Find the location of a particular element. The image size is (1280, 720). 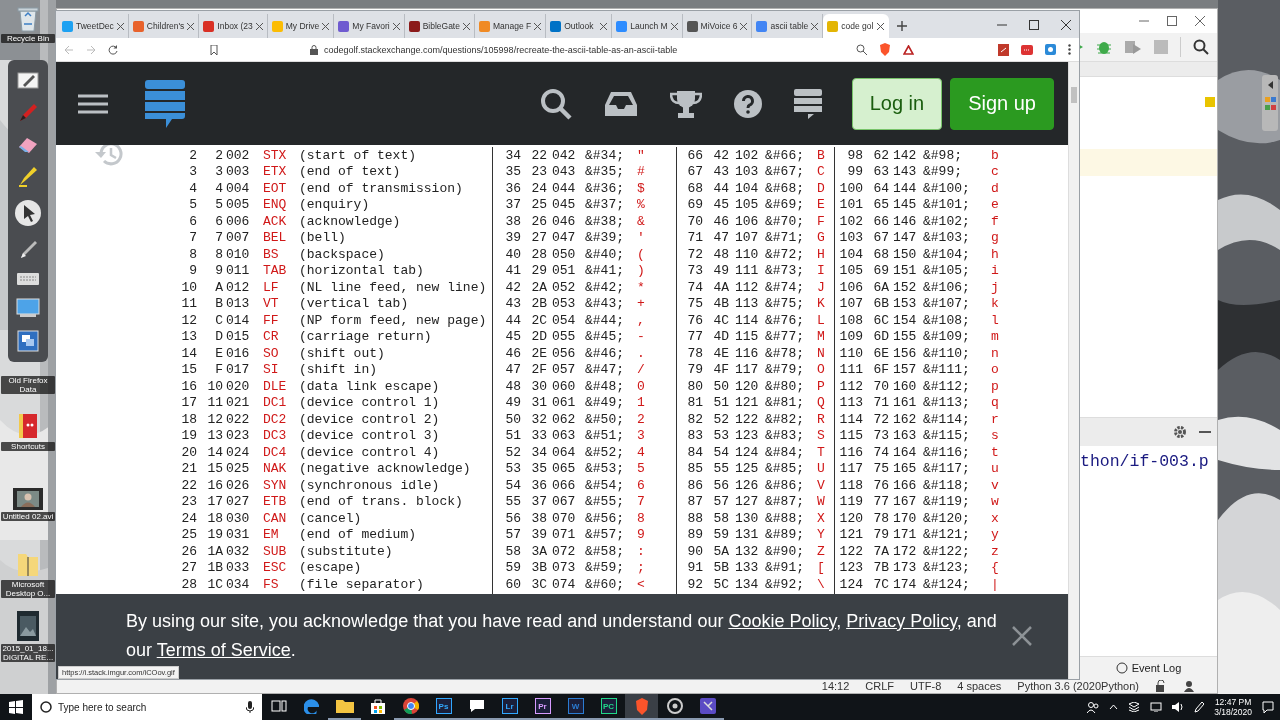

trophy-icon is located at coordinates (685, 103).